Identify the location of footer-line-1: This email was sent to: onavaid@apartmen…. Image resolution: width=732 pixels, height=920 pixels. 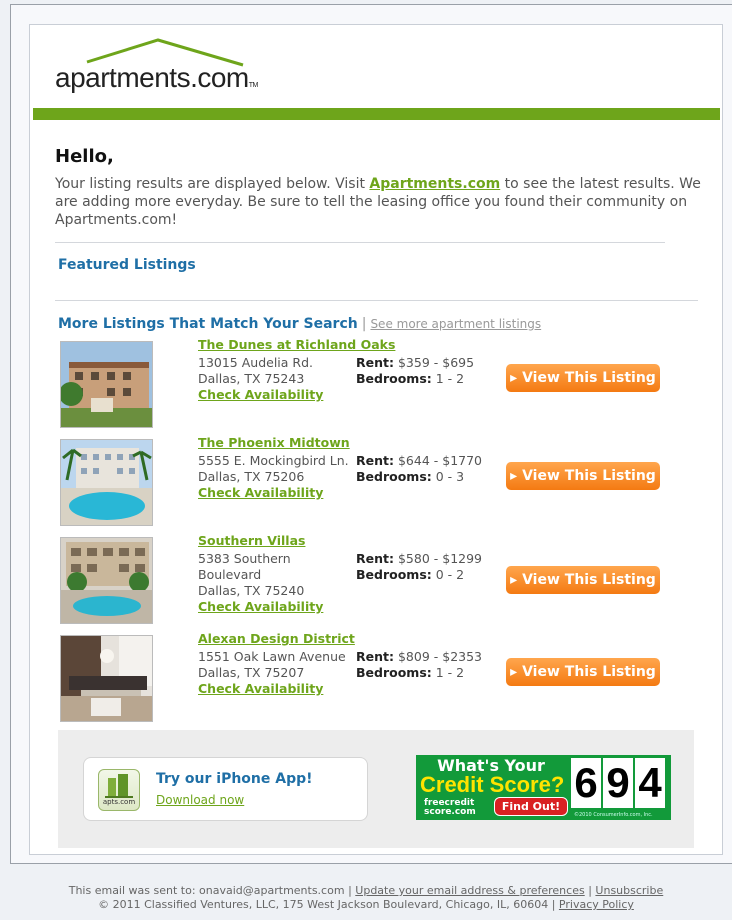
(366, 891).